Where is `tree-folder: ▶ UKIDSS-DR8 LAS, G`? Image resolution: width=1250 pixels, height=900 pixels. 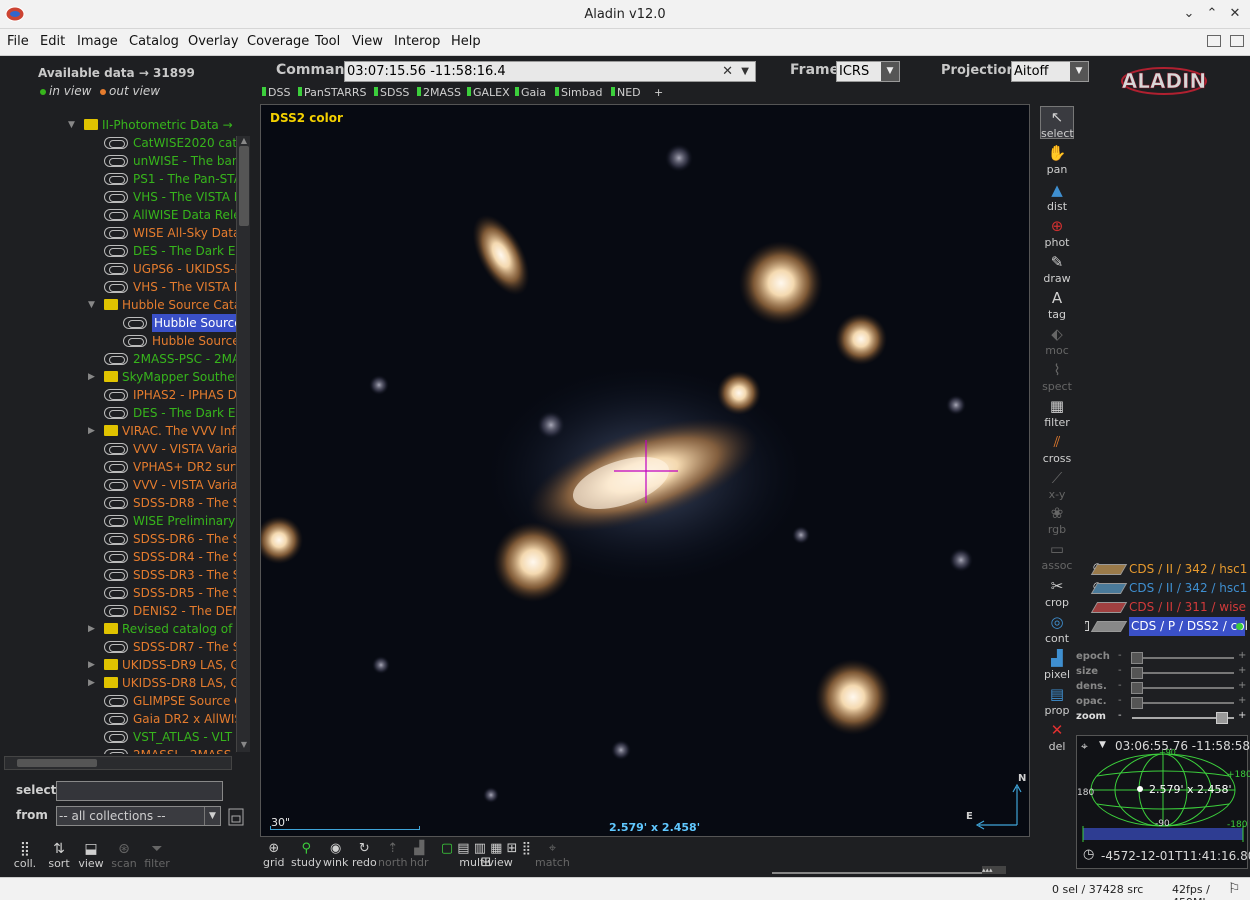
tree-folder: ▶ UKIDSS-DR8 LAS, G is located at coordinates (118, 683).